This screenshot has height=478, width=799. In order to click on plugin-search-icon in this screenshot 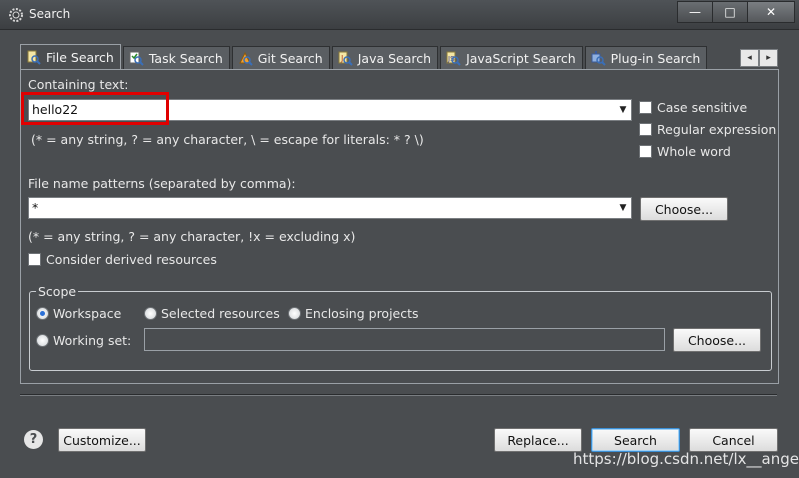, I will do `click(598, 58)`.